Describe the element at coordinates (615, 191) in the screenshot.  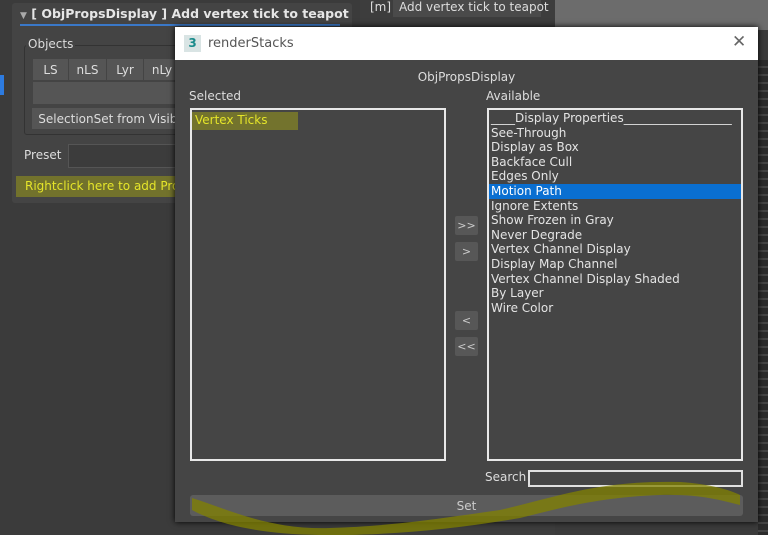
I see `list-item: Motion Path` at that location.